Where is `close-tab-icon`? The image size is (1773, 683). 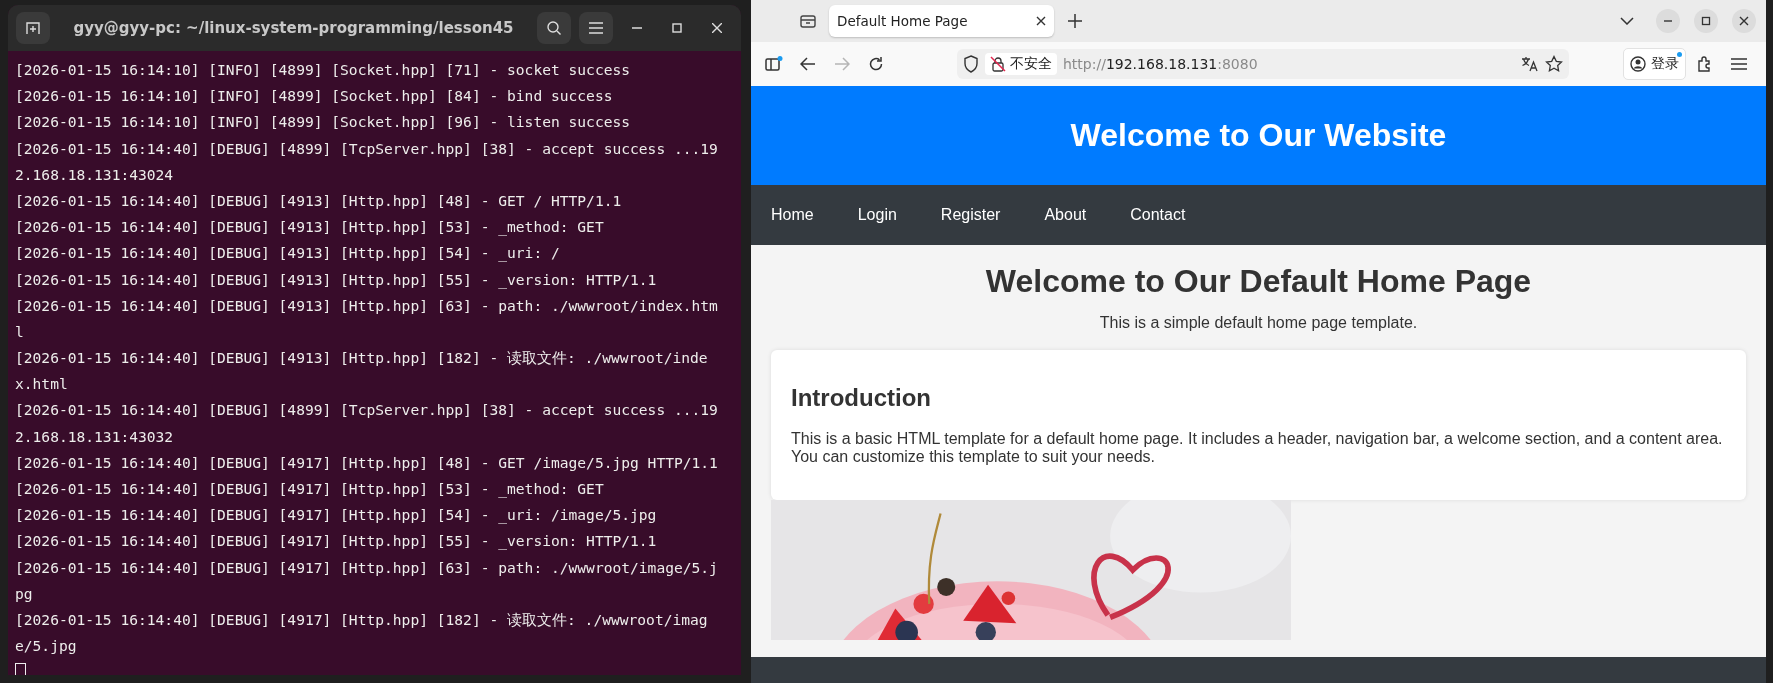
close-tab-icon is located at coordinates (1041, 21).